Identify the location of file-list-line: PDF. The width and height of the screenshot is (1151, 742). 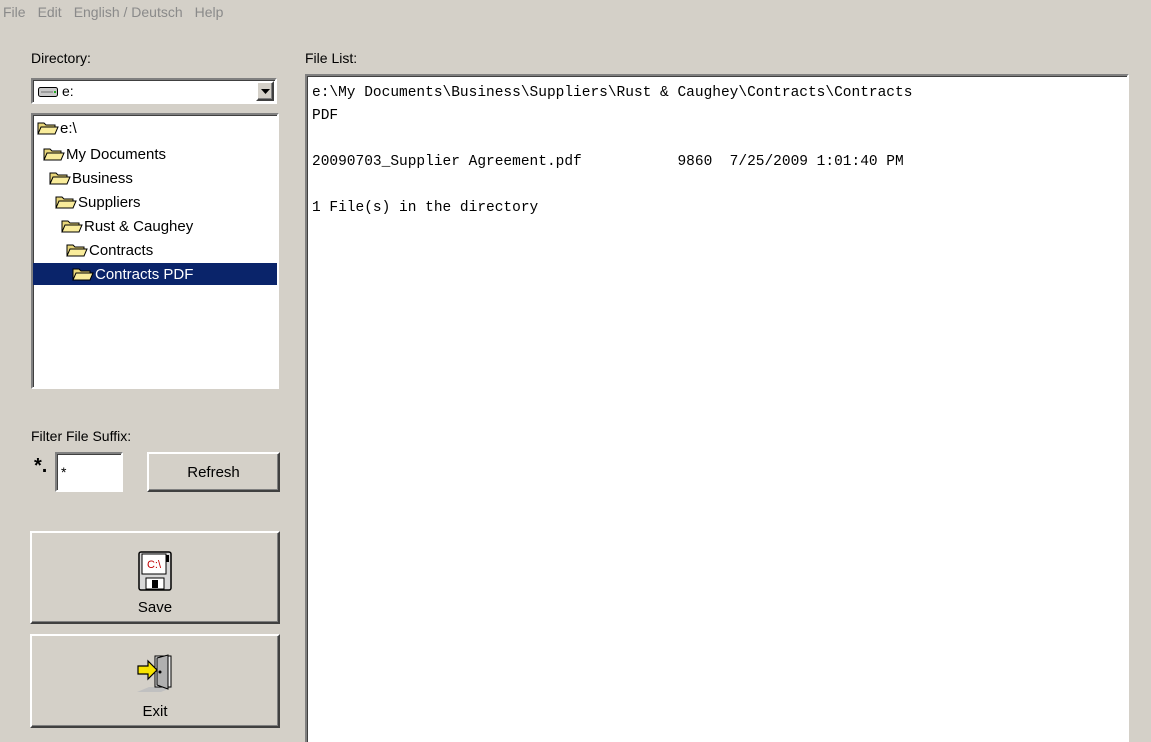
(325, 116).